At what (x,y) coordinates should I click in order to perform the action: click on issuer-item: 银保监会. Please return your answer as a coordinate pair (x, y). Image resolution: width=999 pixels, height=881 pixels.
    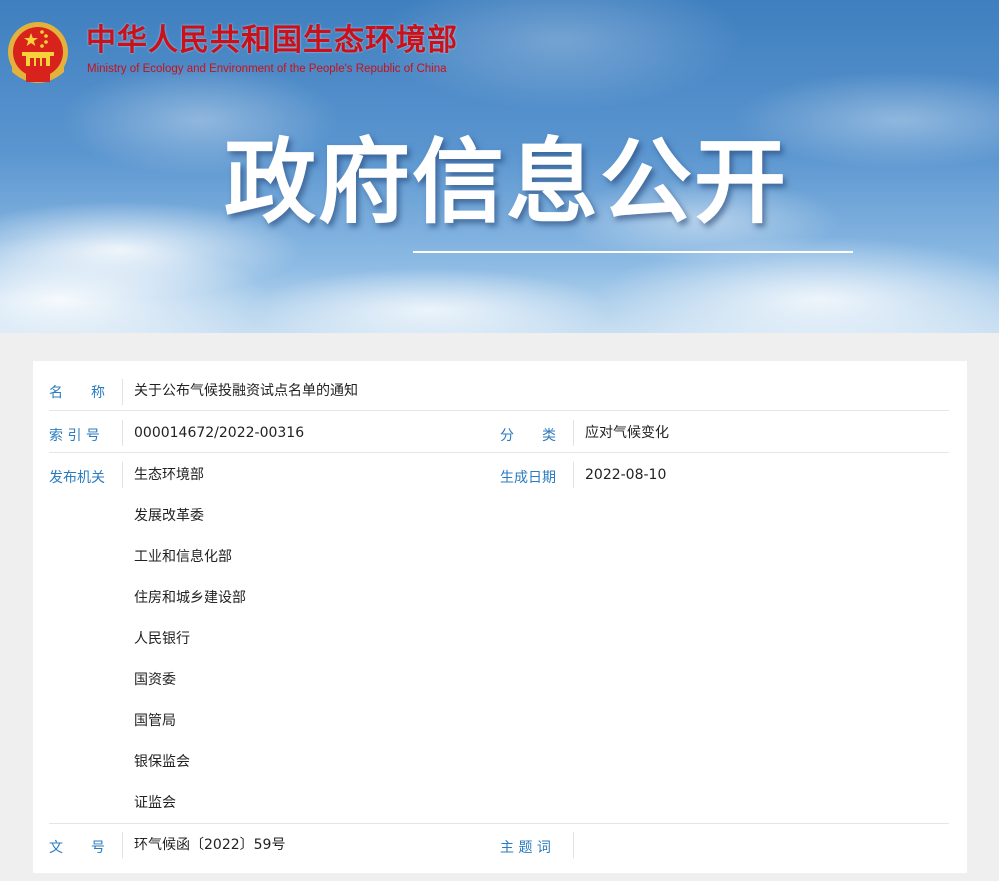
    Looking at the image, I should click on (162, 762).